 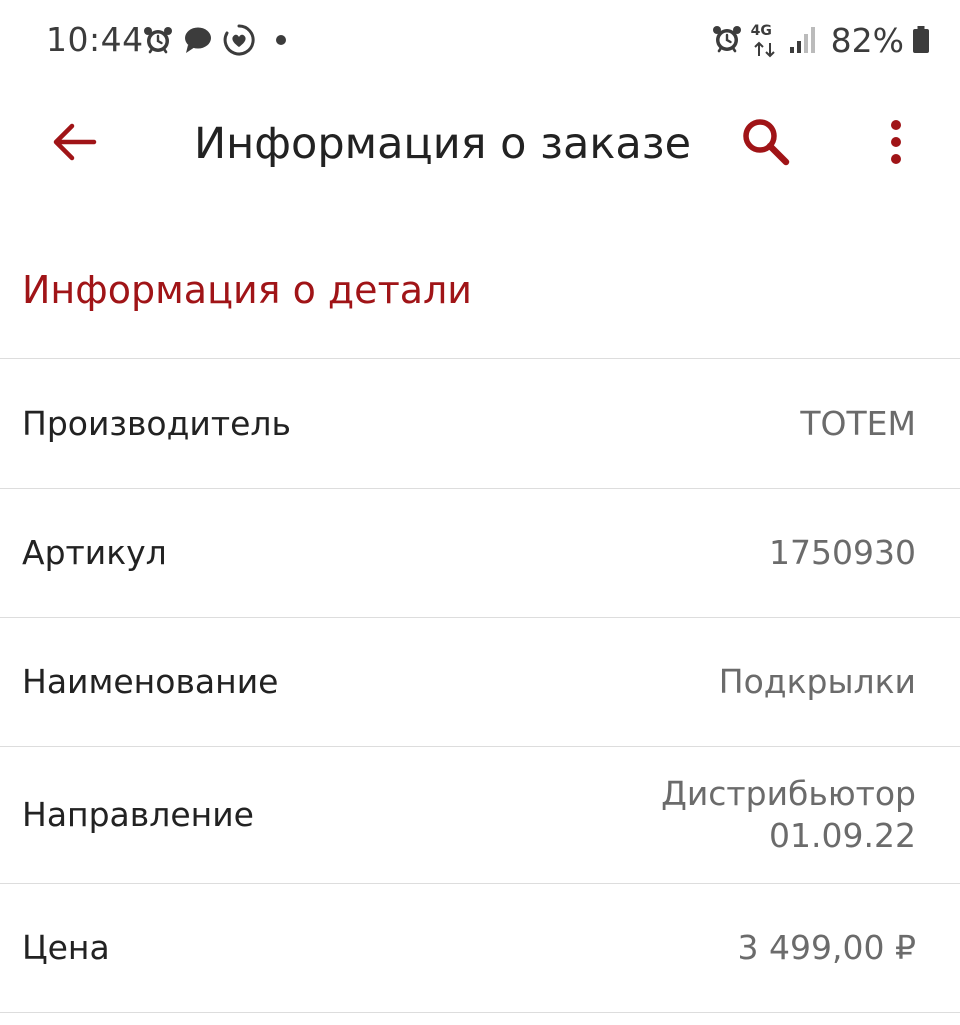 What do you see at coordinates (842, 835) in the screenshot?
I see `detail-value-line: 01.09.22` at bounding box center [842, 835].